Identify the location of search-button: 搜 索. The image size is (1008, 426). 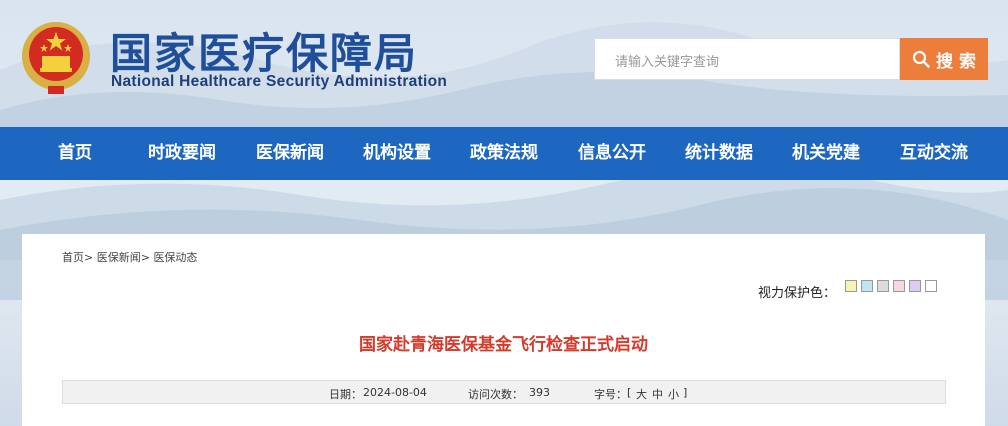
(944, 59).